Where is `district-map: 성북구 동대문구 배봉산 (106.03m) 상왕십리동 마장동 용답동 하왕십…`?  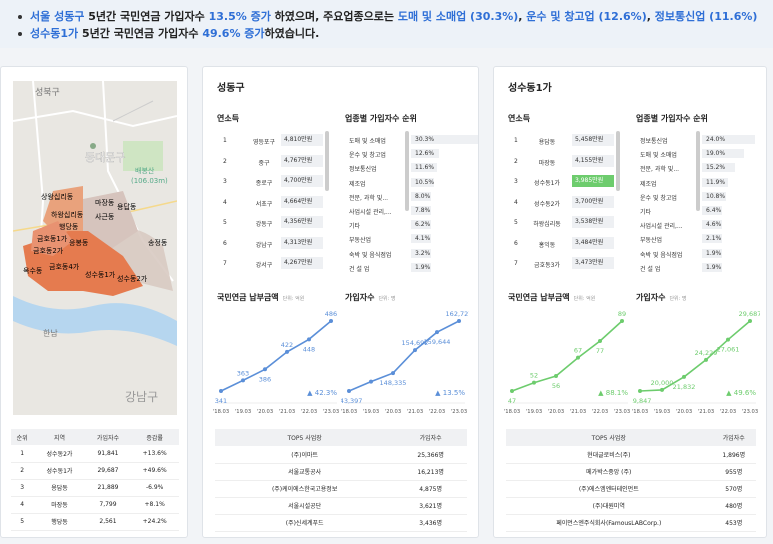 district-map: 성북구 동대문구 배봉산 (106.03m) 상왕십리동 마장동 용답동 하왕십… is located at coordinates (95, 248).